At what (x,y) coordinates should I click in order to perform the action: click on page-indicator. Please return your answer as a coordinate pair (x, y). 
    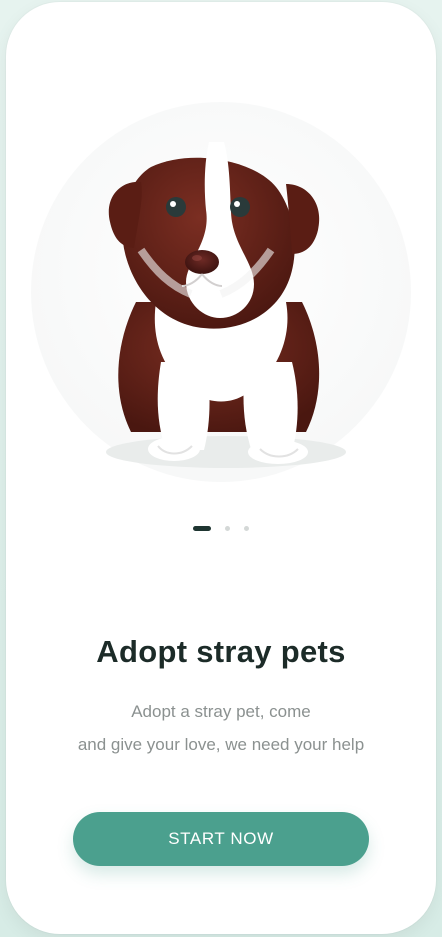
    Looking at the image, I should click on (221, 528).